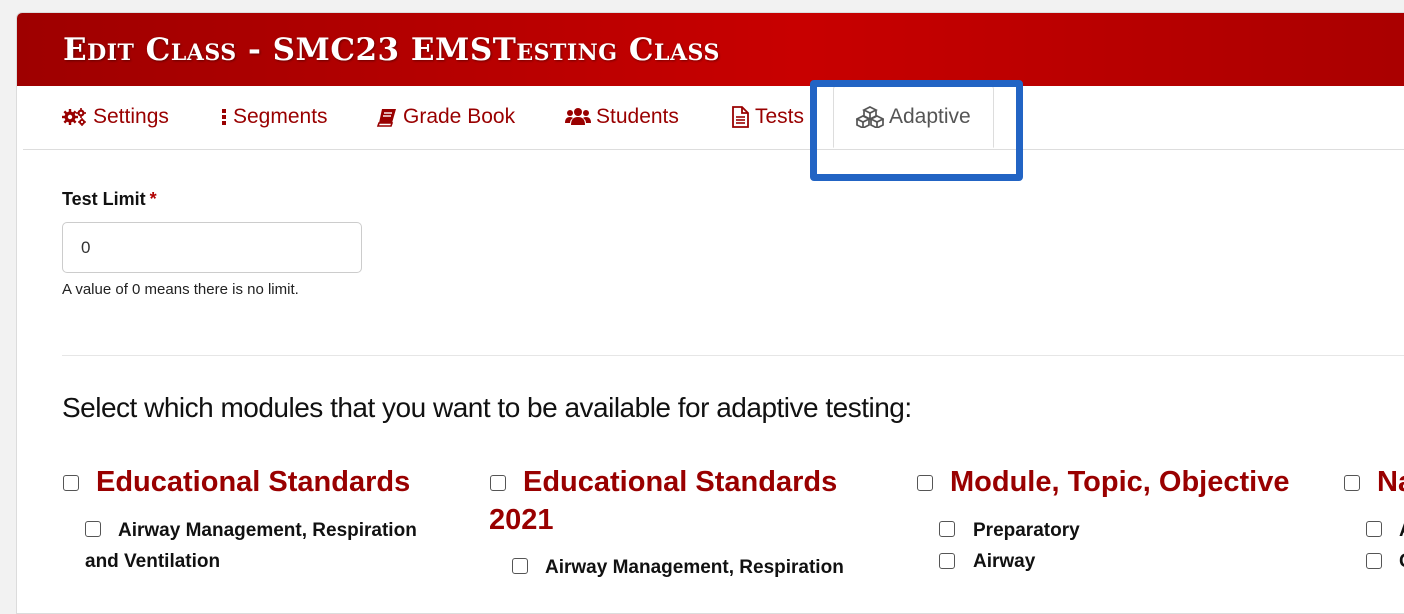 The height and width of the screenshot is (614, 1404). What do you see at coordinates (253, 482) in the screenshot?
I see `module-educational-standards-title: Educational Standards` at bounding box center [253, 482].